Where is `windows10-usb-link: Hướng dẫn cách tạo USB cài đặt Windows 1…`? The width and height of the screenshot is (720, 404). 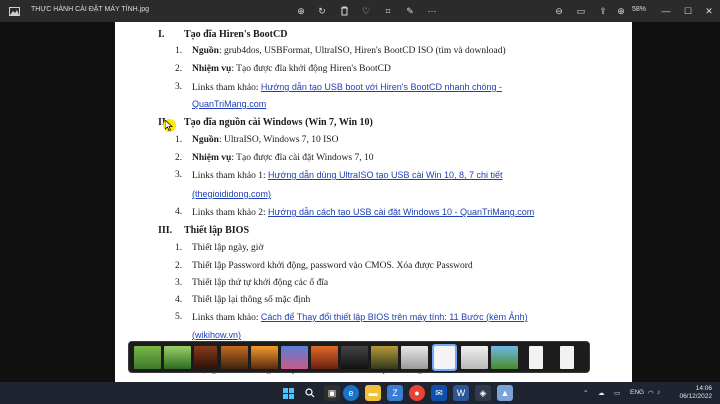
windows10-usb-link: Hướng dẫn cách tạo USB cài đặt Windows 1… is located at coordinates (401, 212).